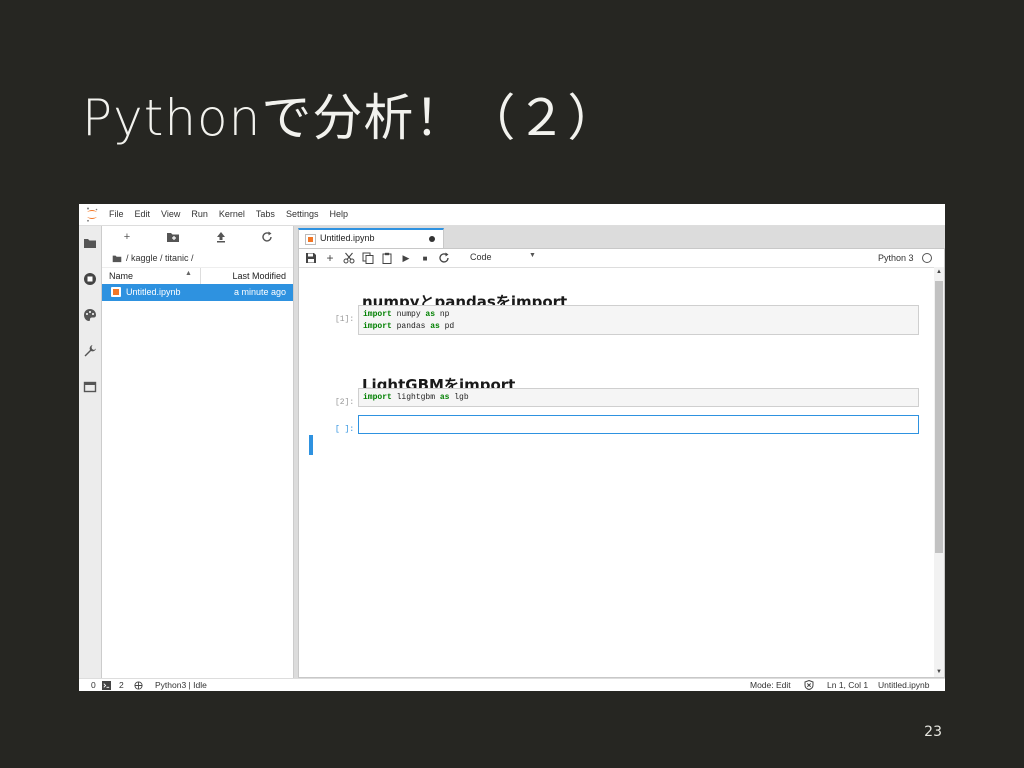  Describe the element at coordinates (302, 214) in the screenshot. I see `menu-settings: Settings` at that location.